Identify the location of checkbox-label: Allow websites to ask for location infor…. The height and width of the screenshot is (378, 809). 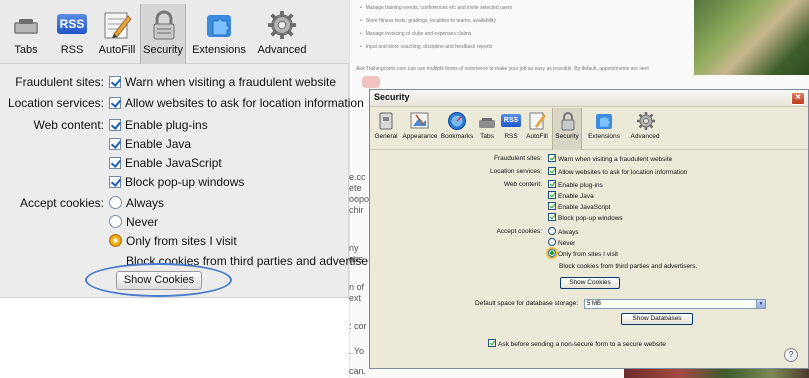
(623, 172).